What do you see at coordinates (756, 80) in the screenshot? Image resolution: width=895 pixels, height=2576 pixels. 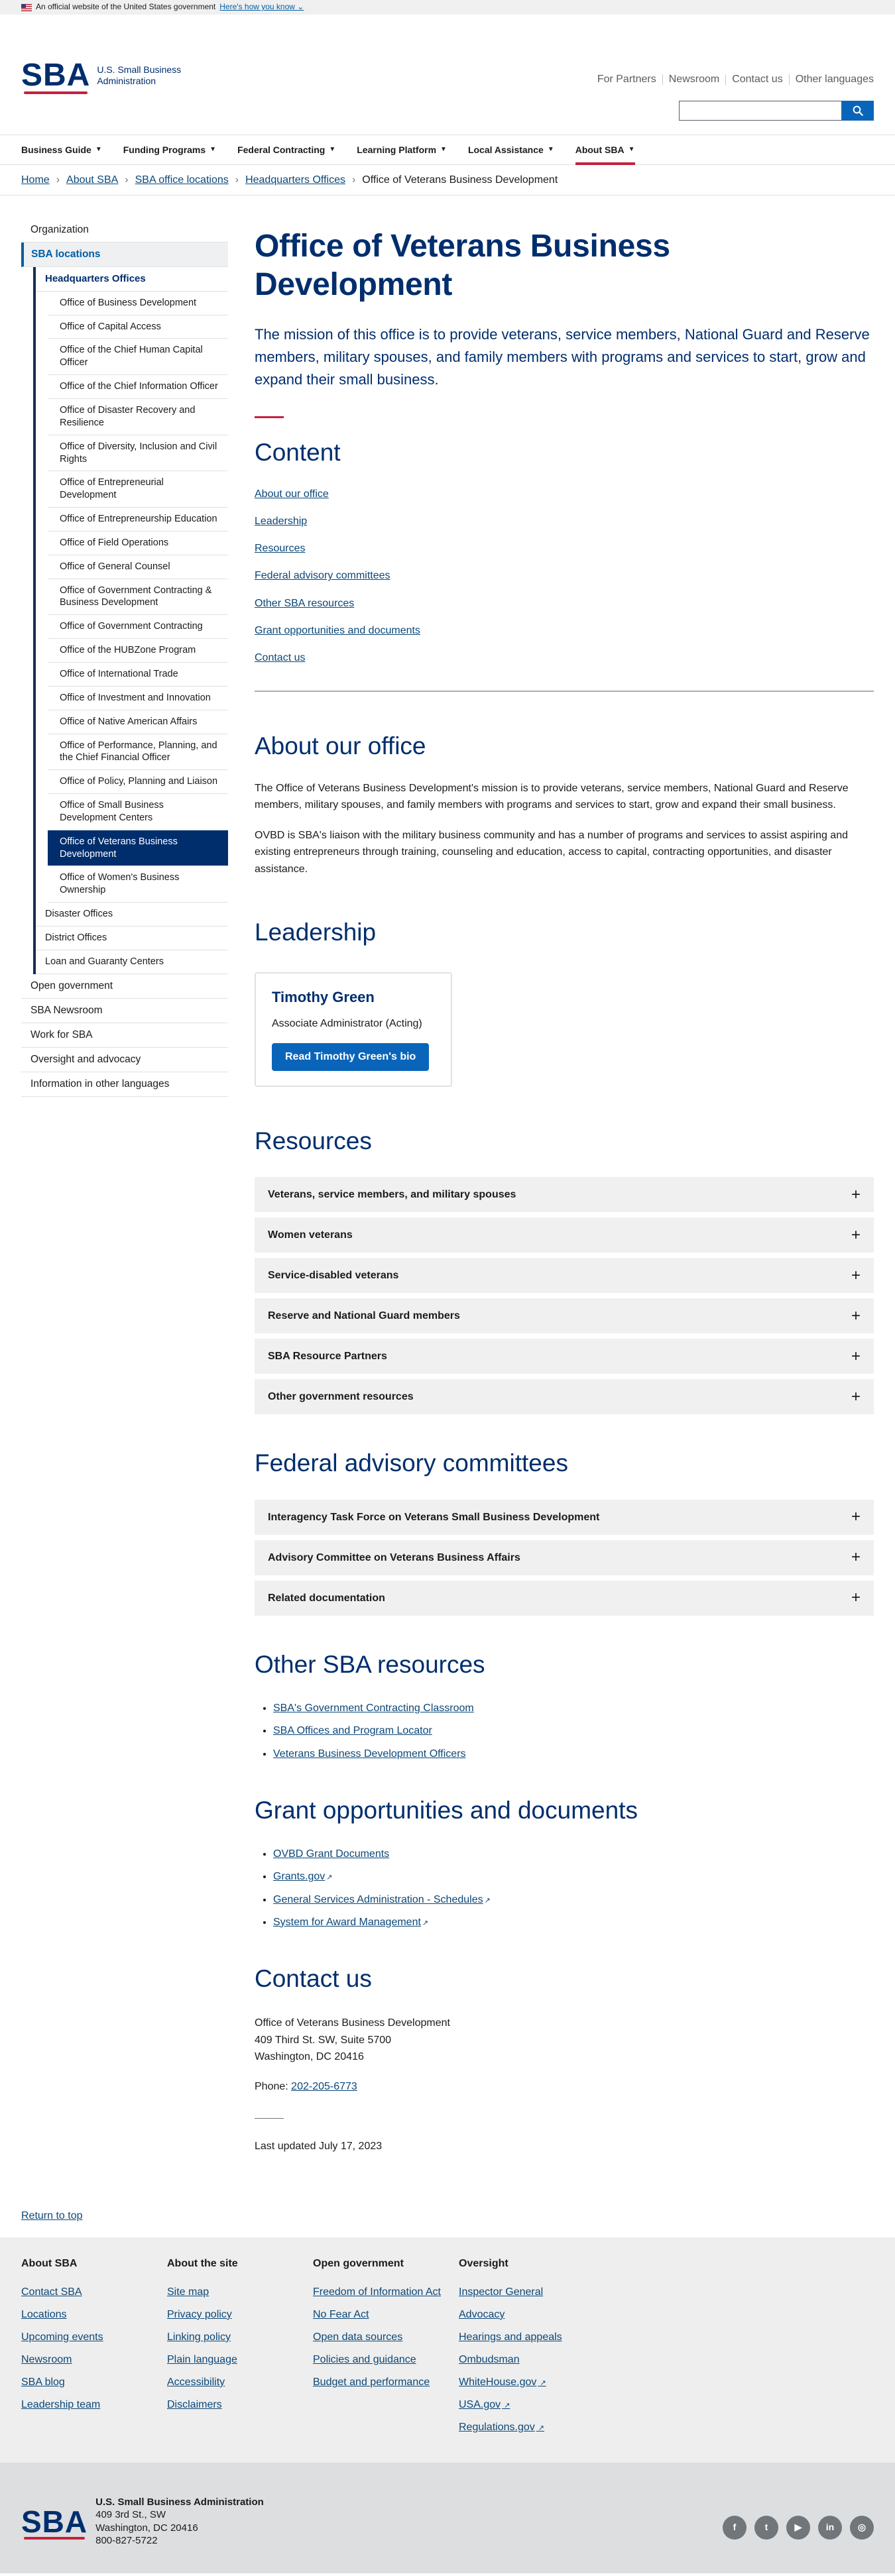 I see `util-link-contact-us: Contact us` at bounding box center [756, 80].